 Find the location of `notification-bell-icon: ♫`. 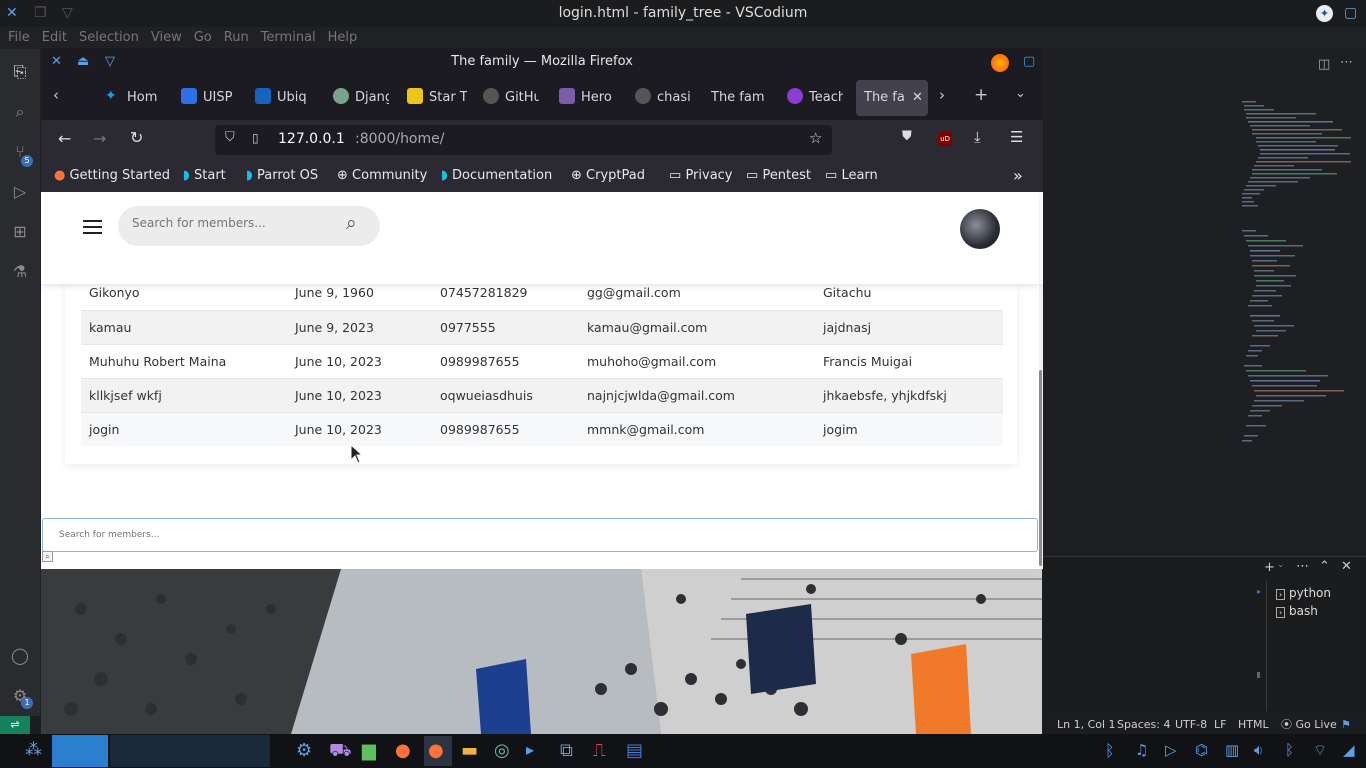

notification-bell-icon: ♫ is located at coordinates (1141, 750).